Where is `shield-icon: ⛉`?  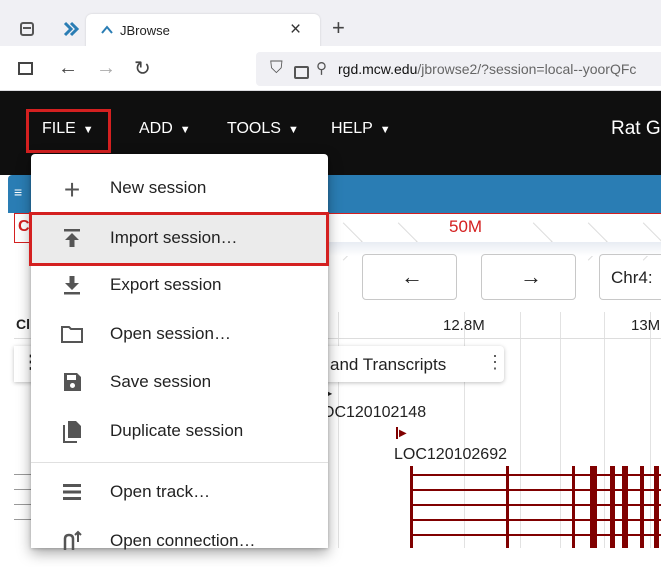 shield-icon: ⛉ is located at coordinates (276, 68).